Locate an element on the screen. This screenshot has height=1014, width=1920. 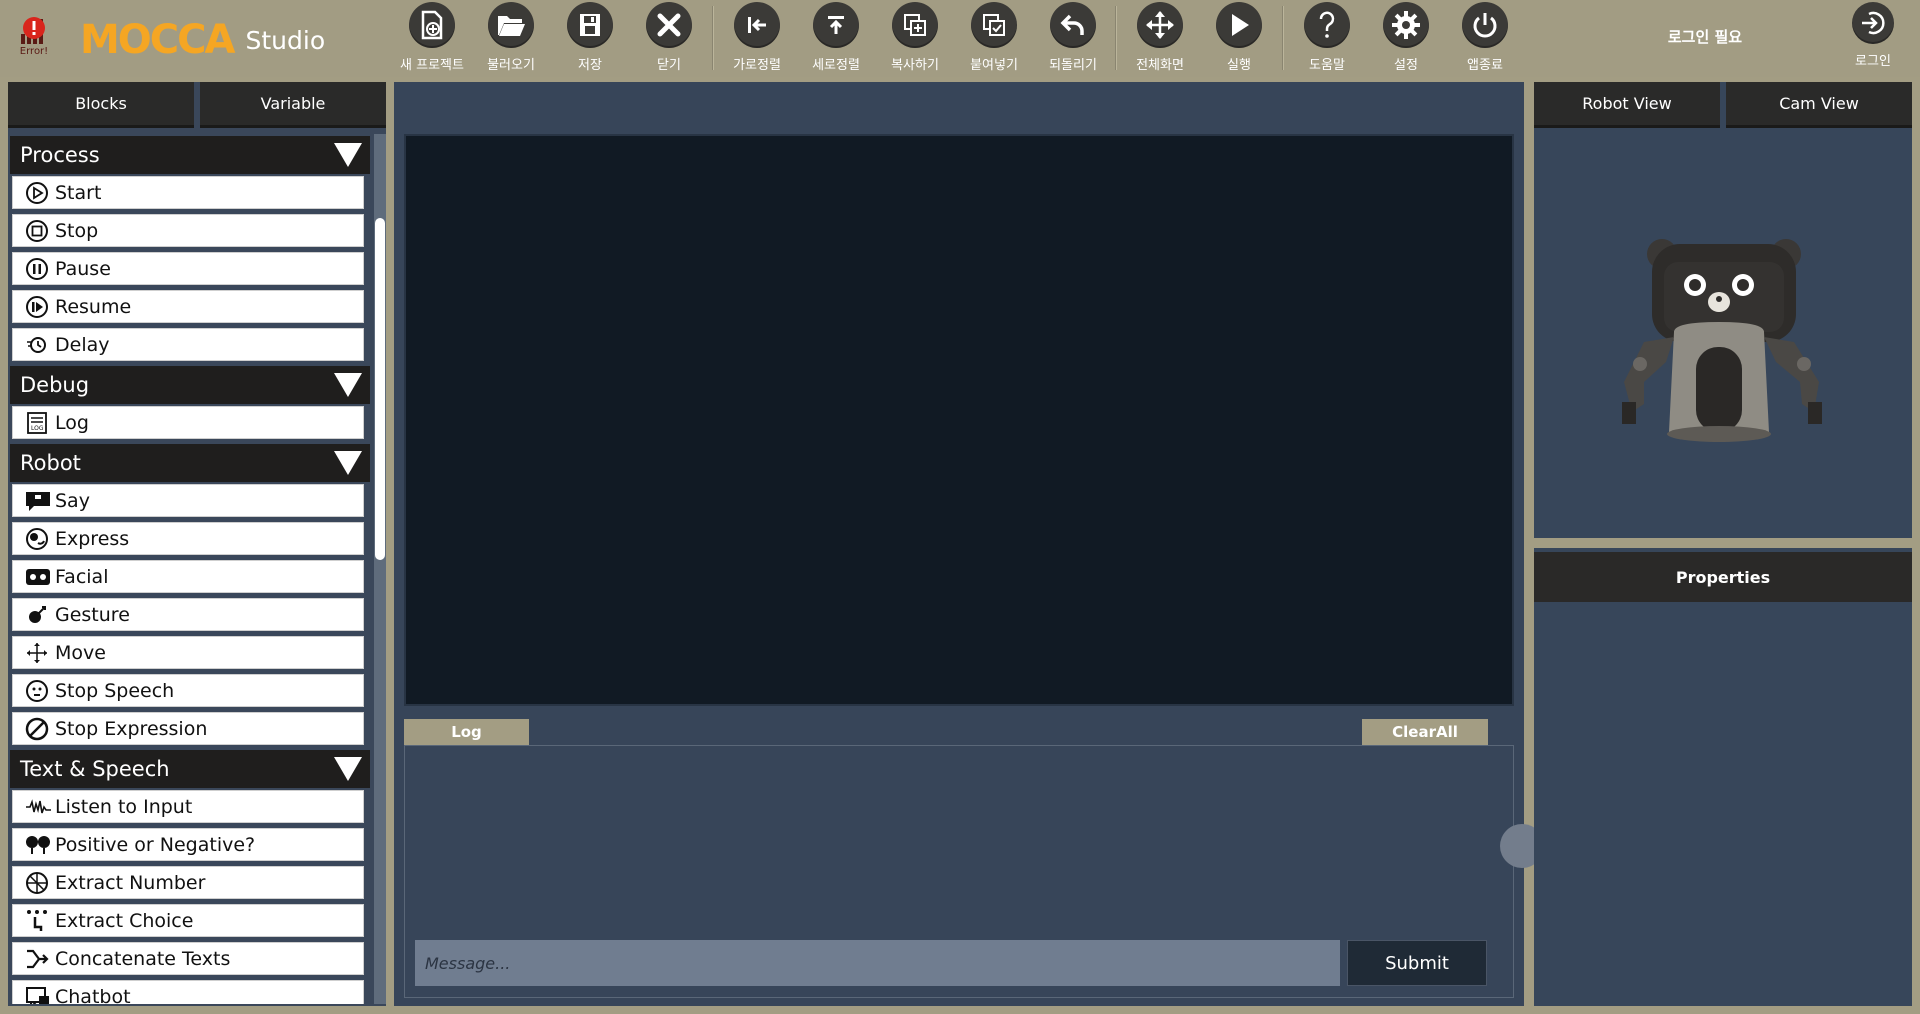
settings-label: 설정 is located at coordinates (1406, 65).